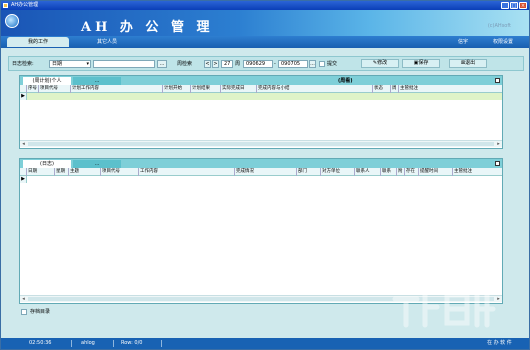 The height and width of the screenshot is (350, 530). Describe the element at coordinates (258, 64) in the screenshot. I see `date-from-field: 090629` at that location.